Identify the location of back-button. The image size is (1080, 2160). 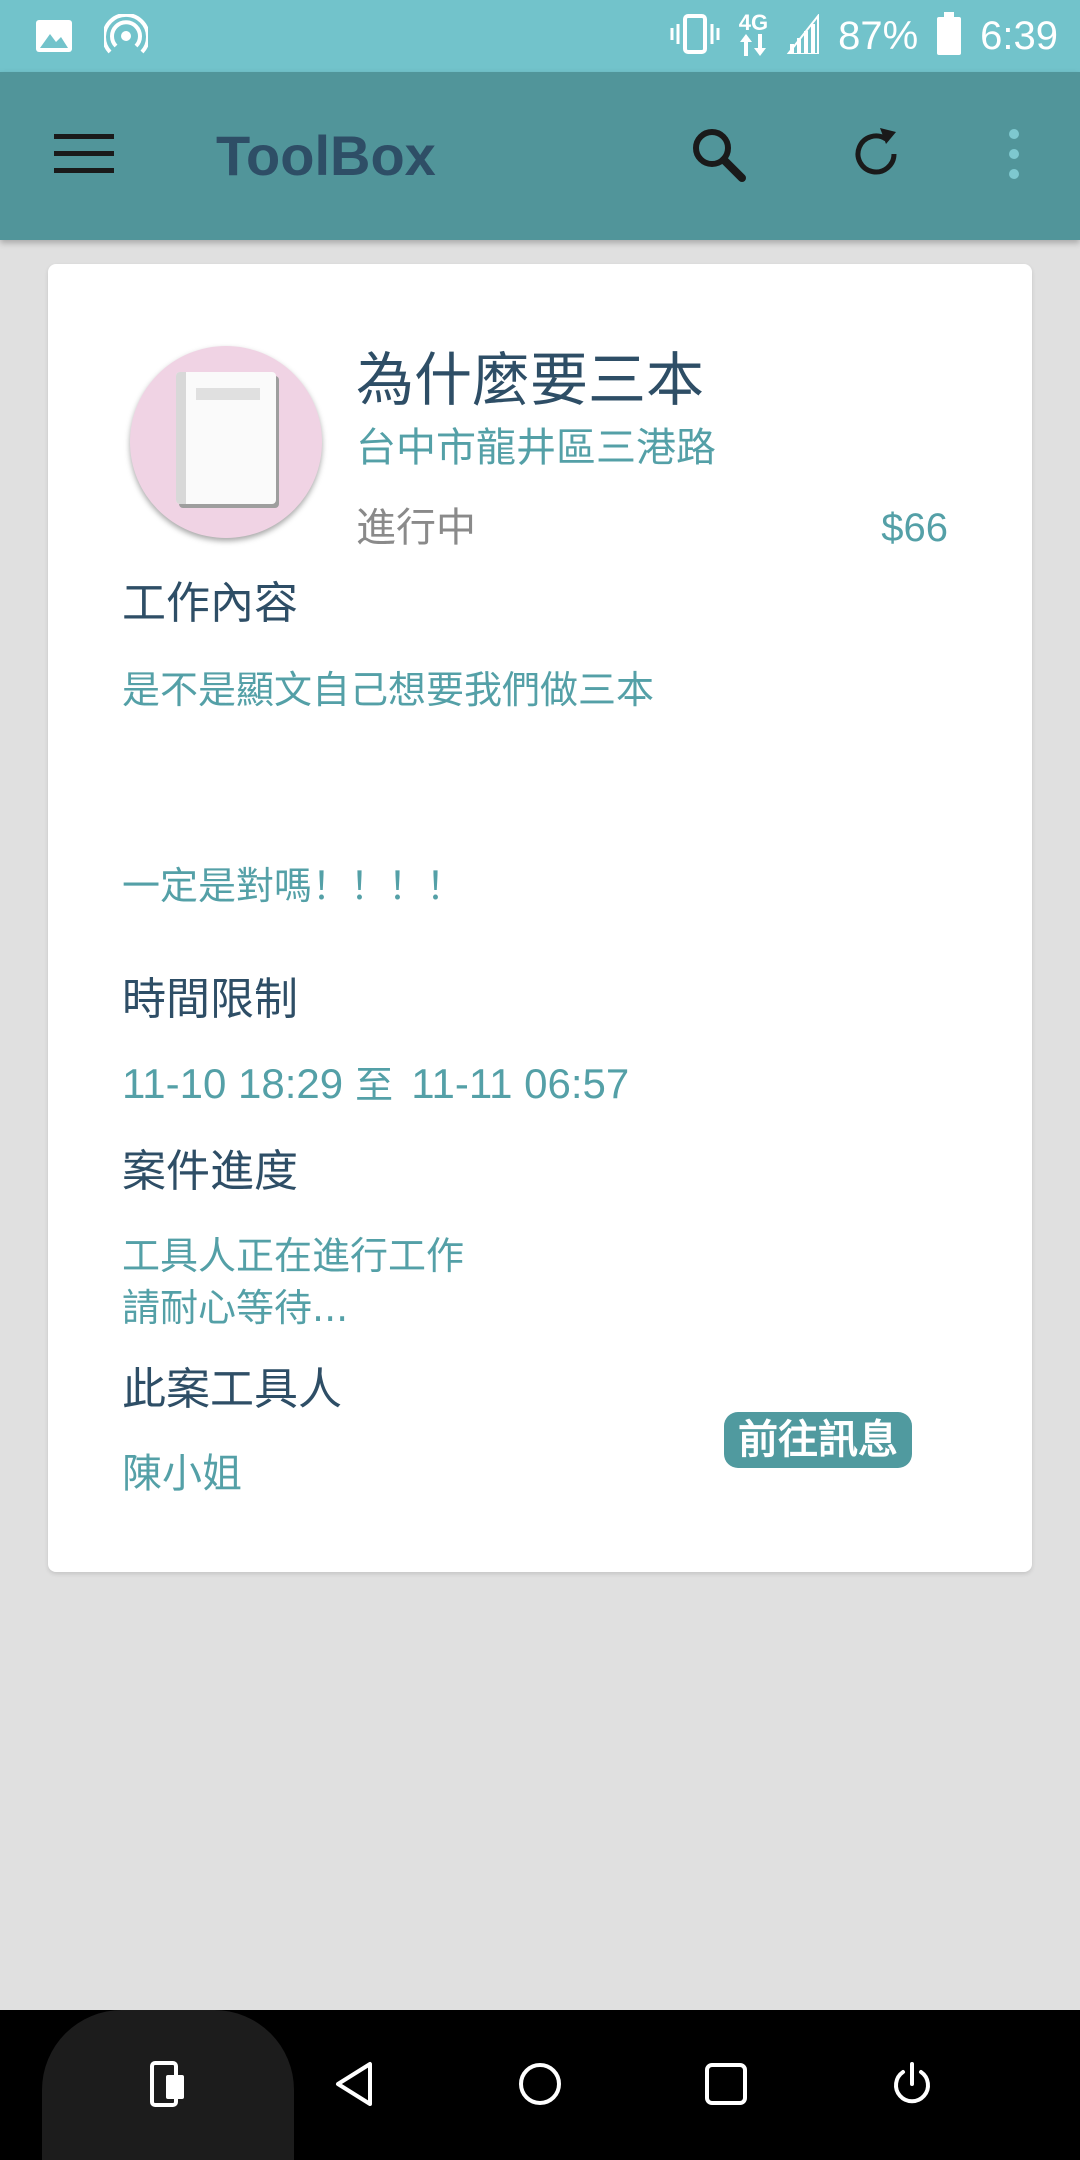
(354, 2086).